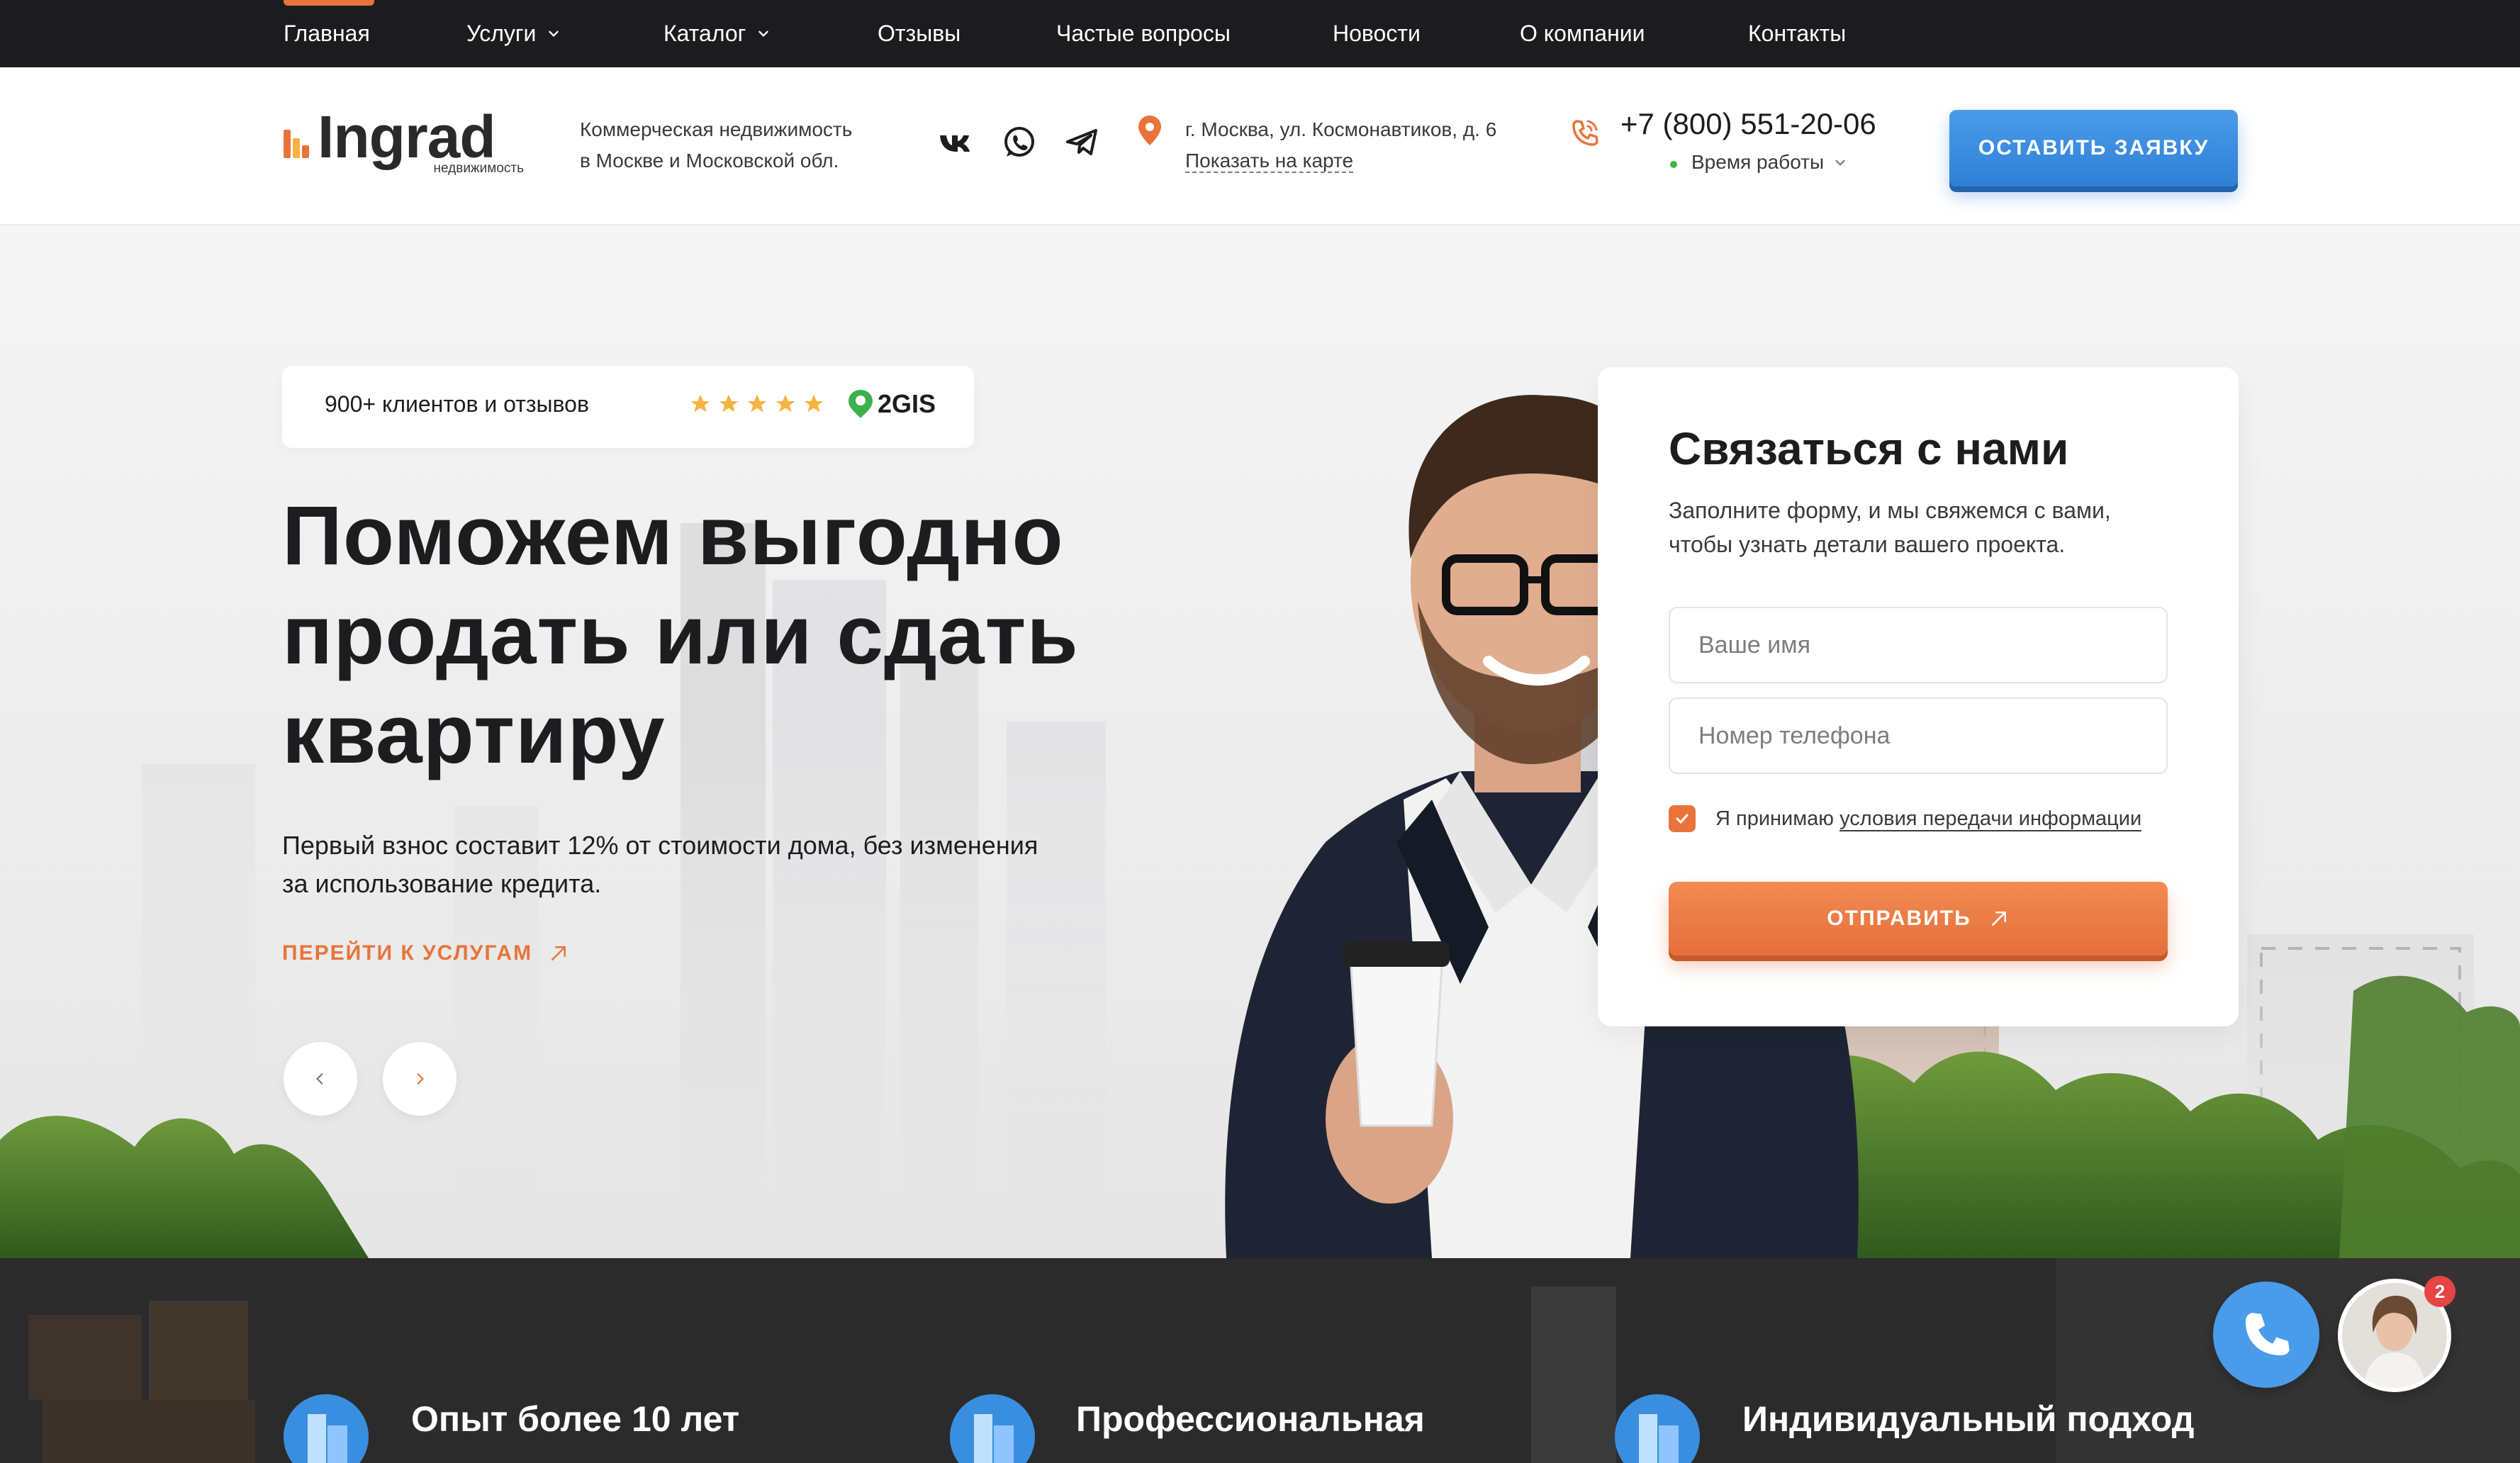  Describe the element at coordinates (704, 33) in the screenshot. I see `nav-item-label: Каталог` at that location.